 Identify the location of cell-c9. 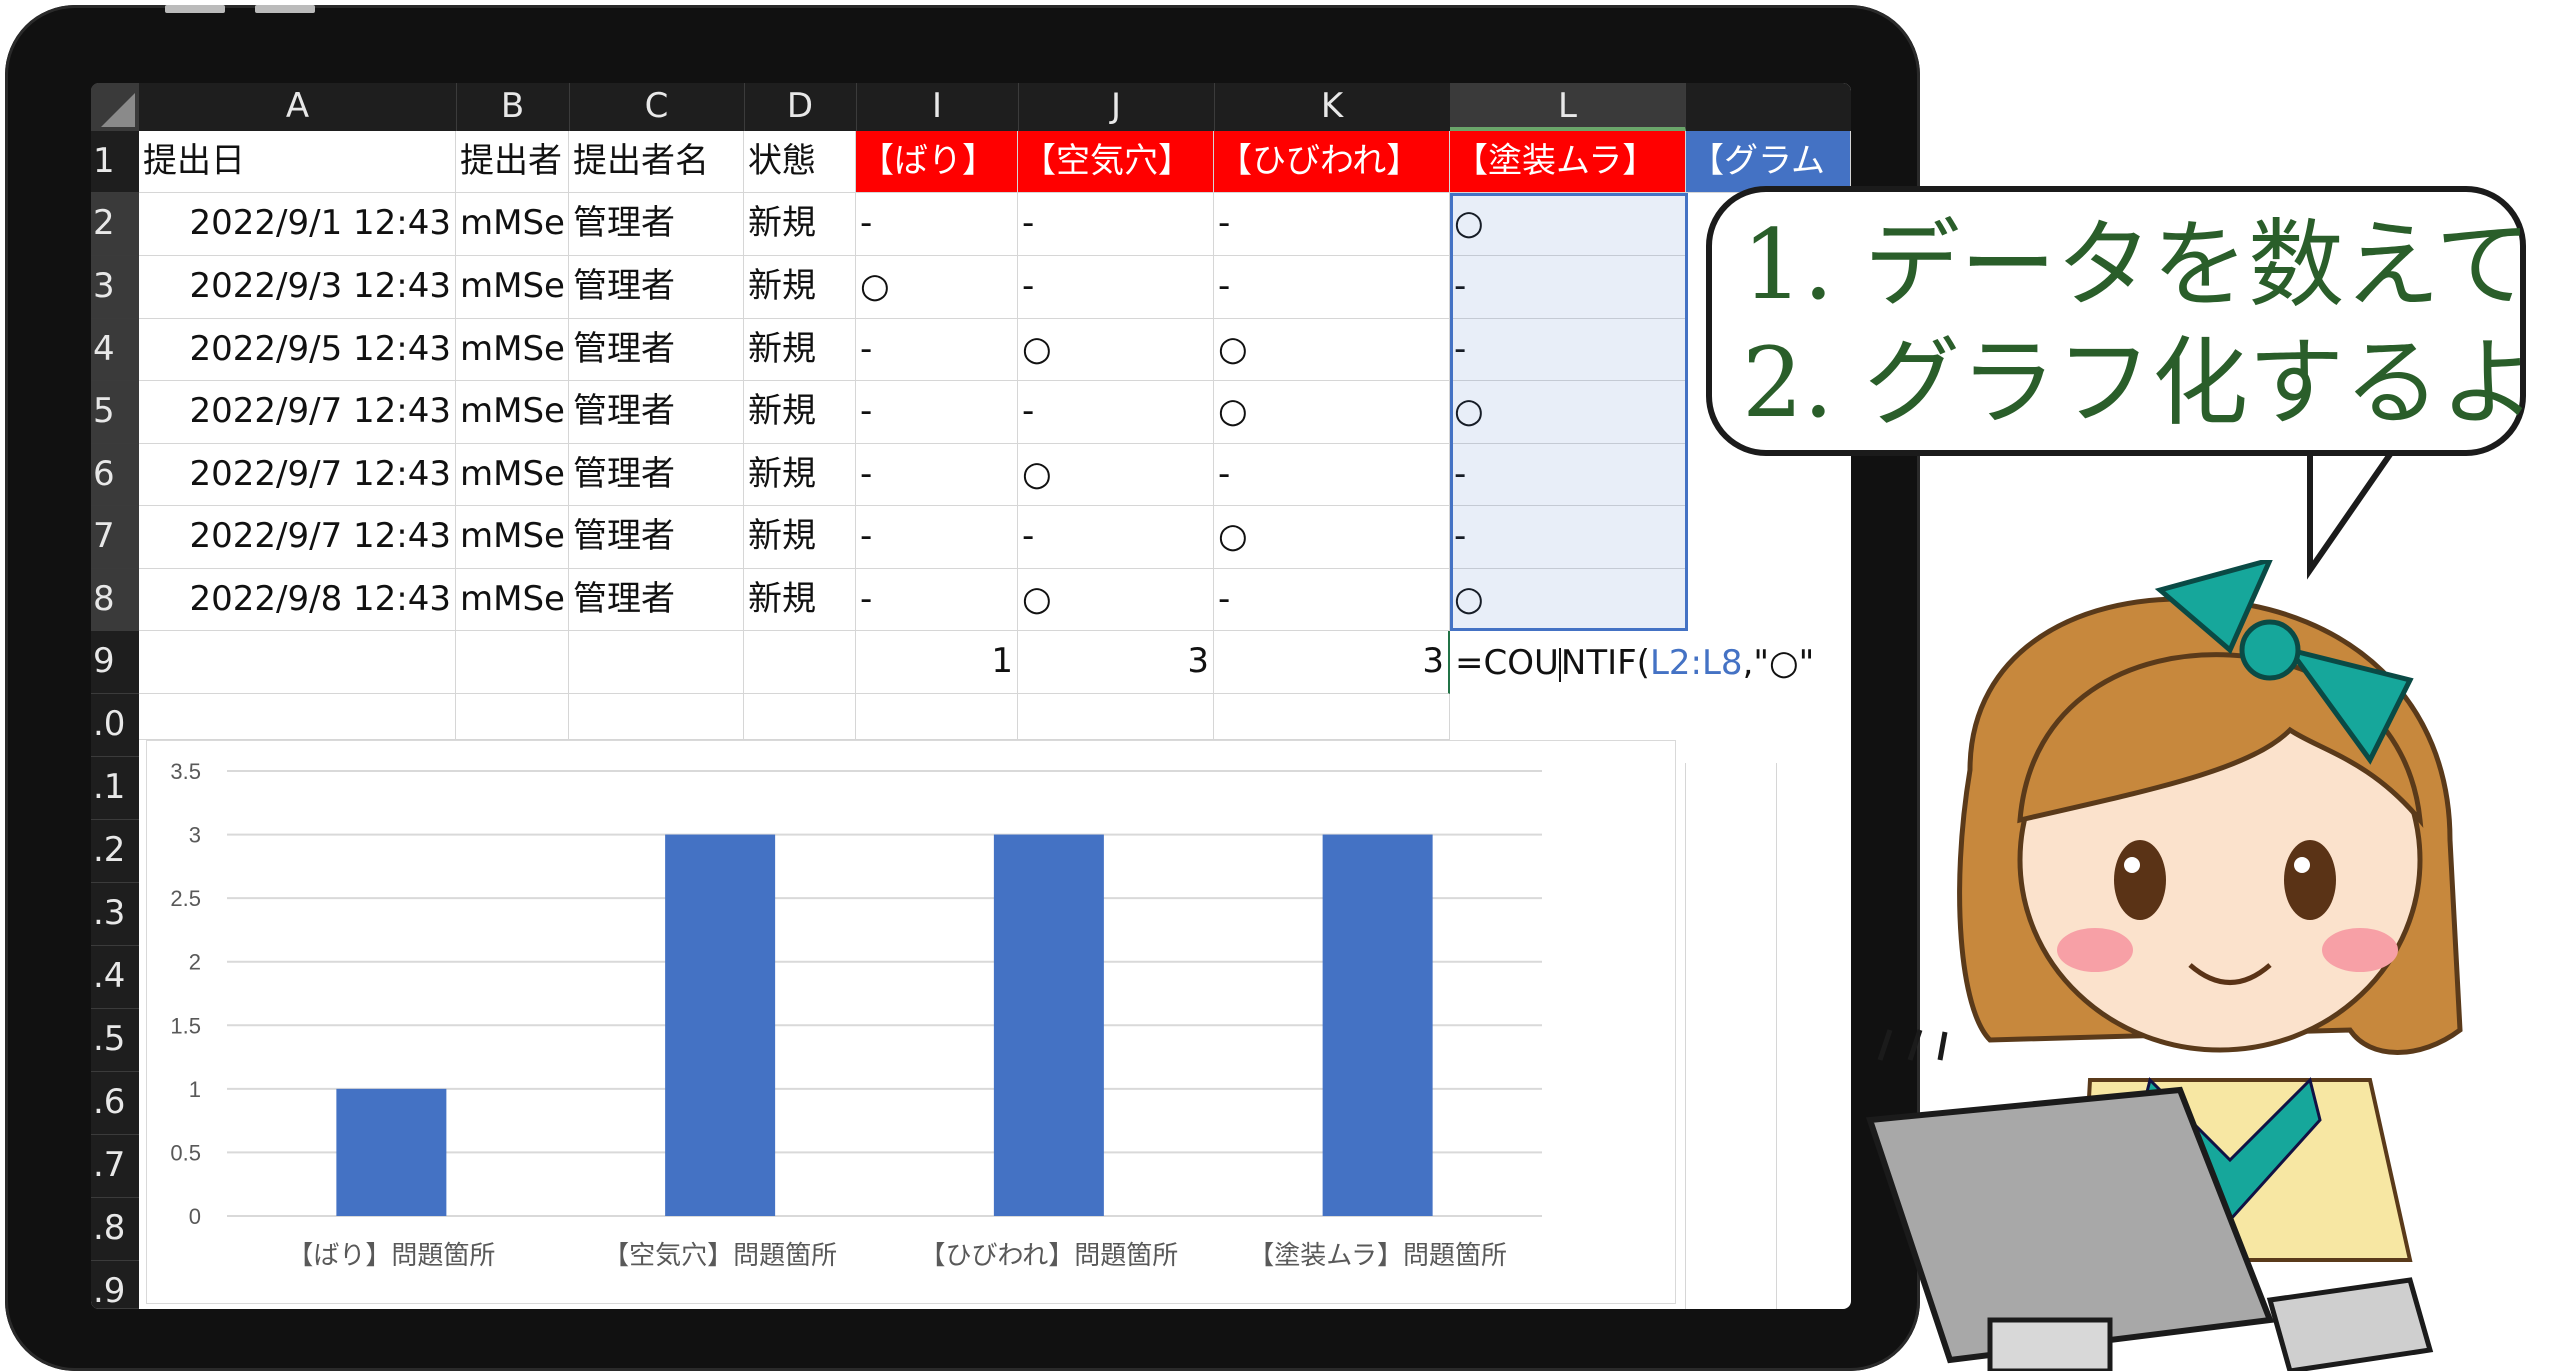
(656, 662).